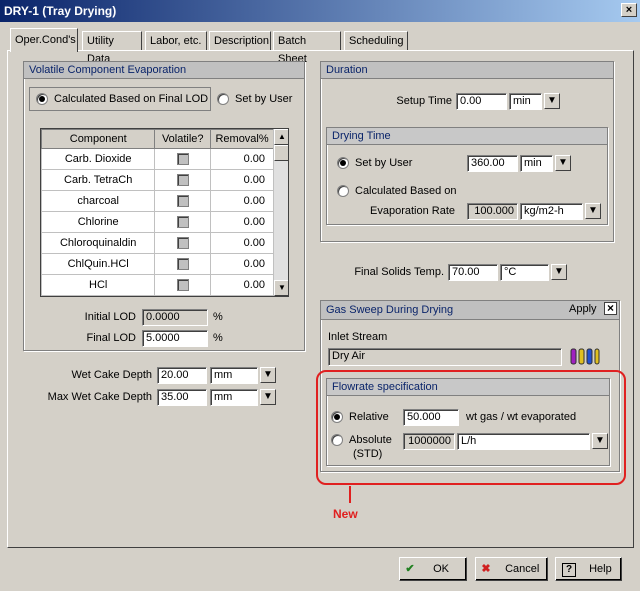 Image resolution: width=640 pixels, height=591 pixels. I want to click on inlet-stream-label: Inlet Stream, so click(358, 337).